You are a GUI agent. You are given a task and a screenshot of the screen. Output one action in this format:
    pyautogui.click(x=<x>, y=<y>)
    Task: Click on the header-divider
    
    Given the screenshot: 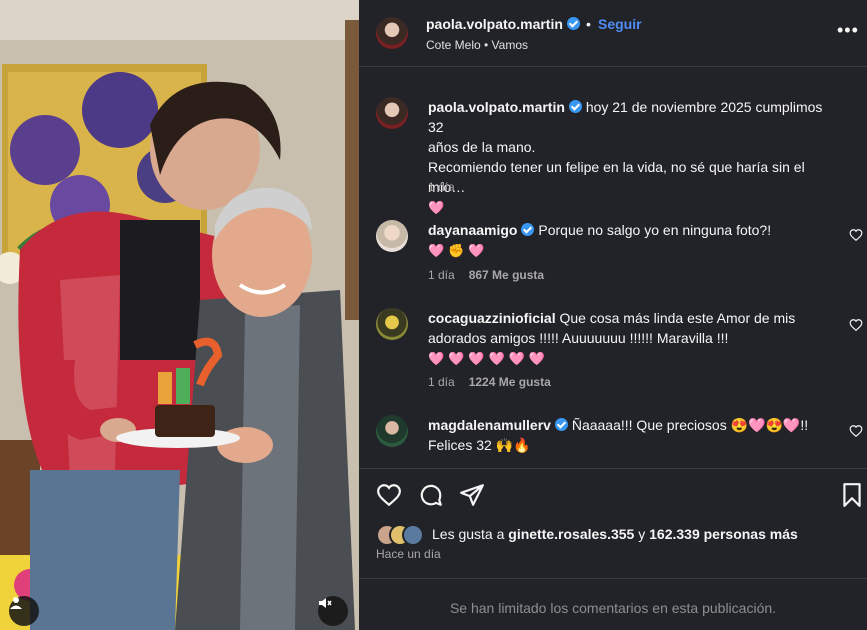 What is the action you would take?
    pyautogui.click(x=613, y=66)
    